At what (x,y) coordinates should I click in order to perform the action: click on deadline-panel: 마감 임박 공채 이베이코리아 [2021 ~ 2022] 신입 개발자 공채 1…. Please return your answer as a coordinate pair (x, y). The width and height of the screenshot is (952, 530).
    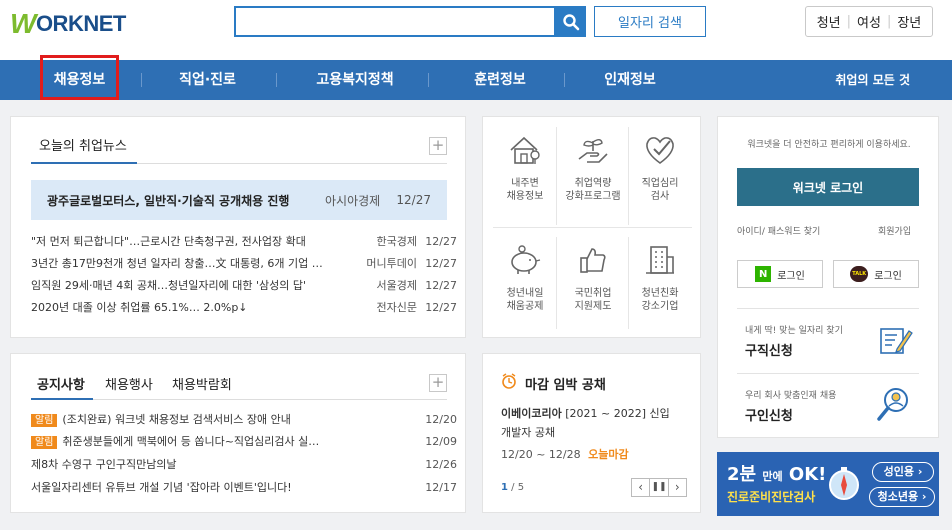
    Looking at the image, I should click on (591, 433).